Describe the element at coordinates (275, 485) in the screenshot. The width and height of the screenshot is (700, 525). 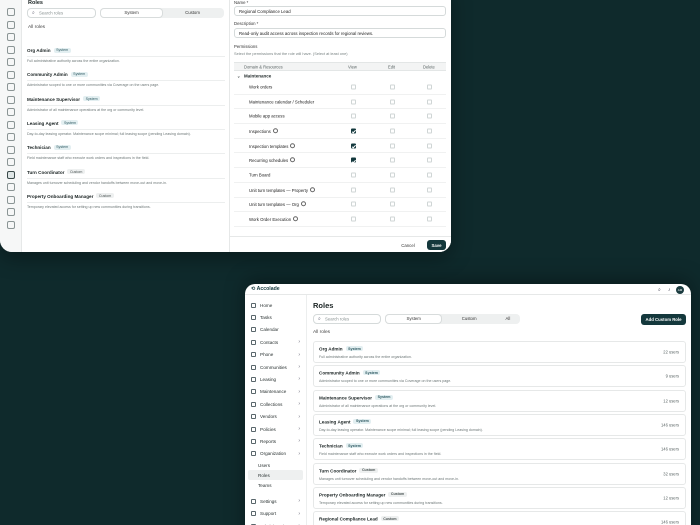
I see `sub-nav-item: Teams` at that location.